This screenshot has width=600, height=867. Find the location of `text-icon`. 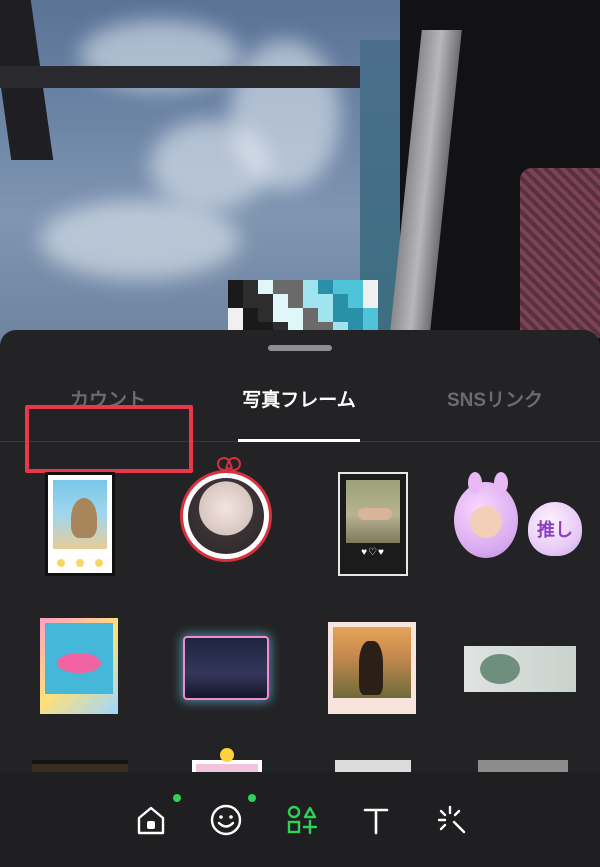

text-icon is located at coordinates (376, 821).